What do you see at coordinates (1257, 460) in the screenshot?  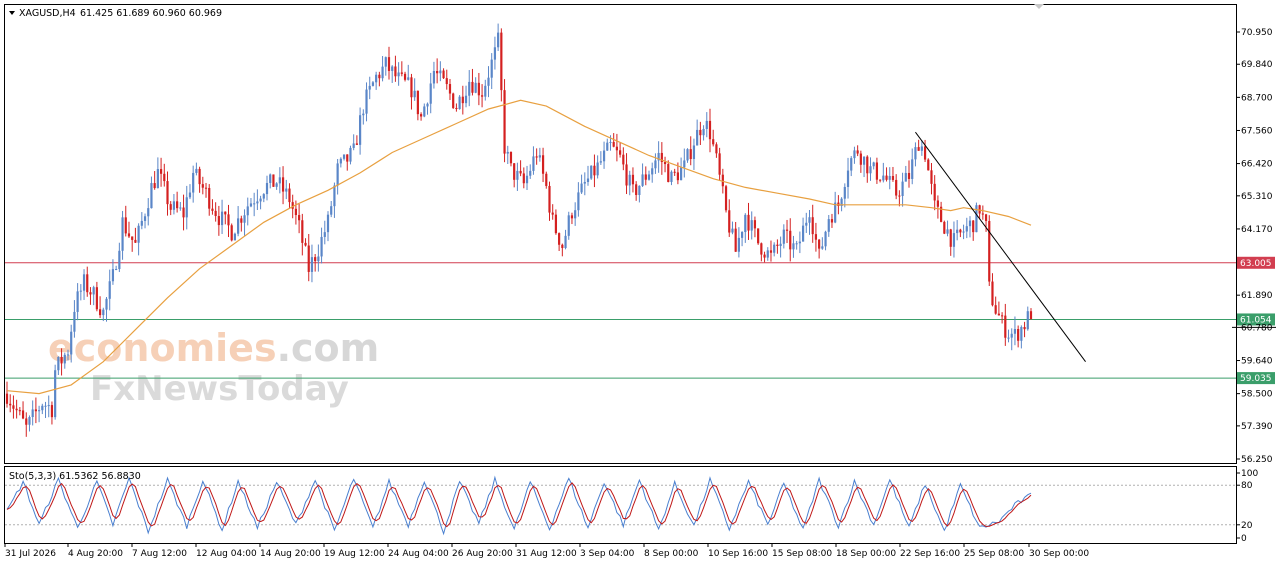 I see `price-tick-label: 56.250` at bounding box center [1257, 460].